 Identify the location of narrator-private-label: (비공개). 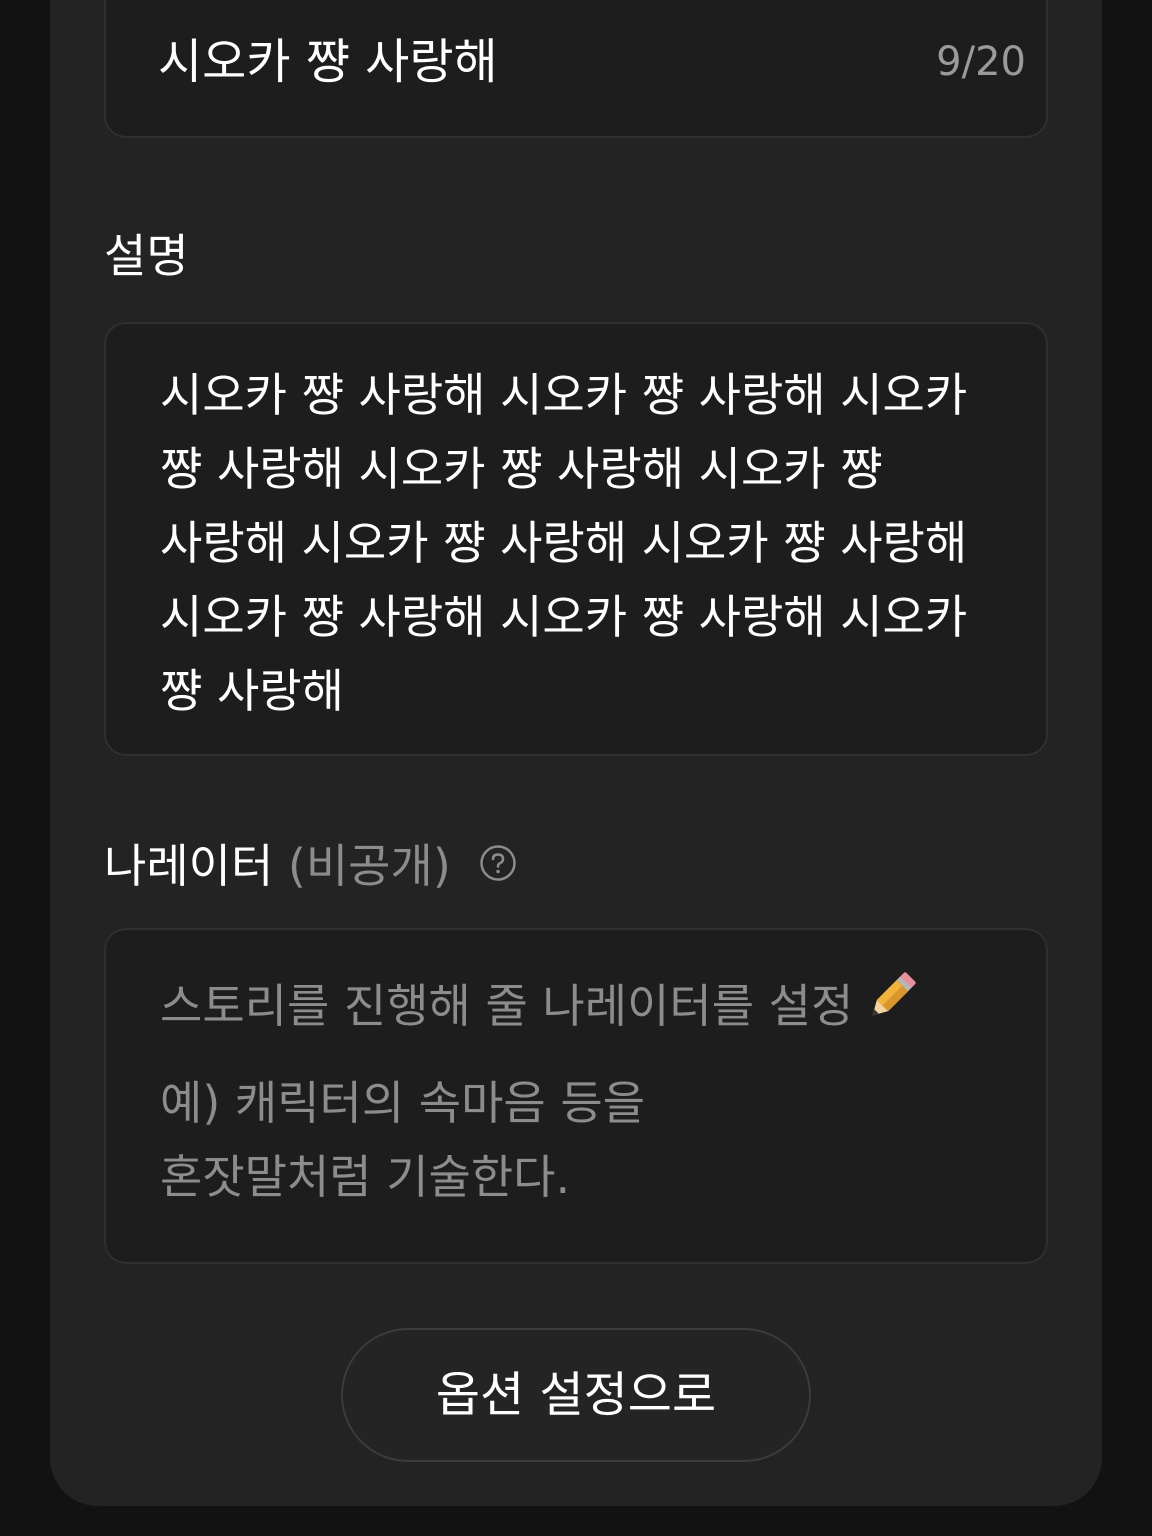
(369, 866).